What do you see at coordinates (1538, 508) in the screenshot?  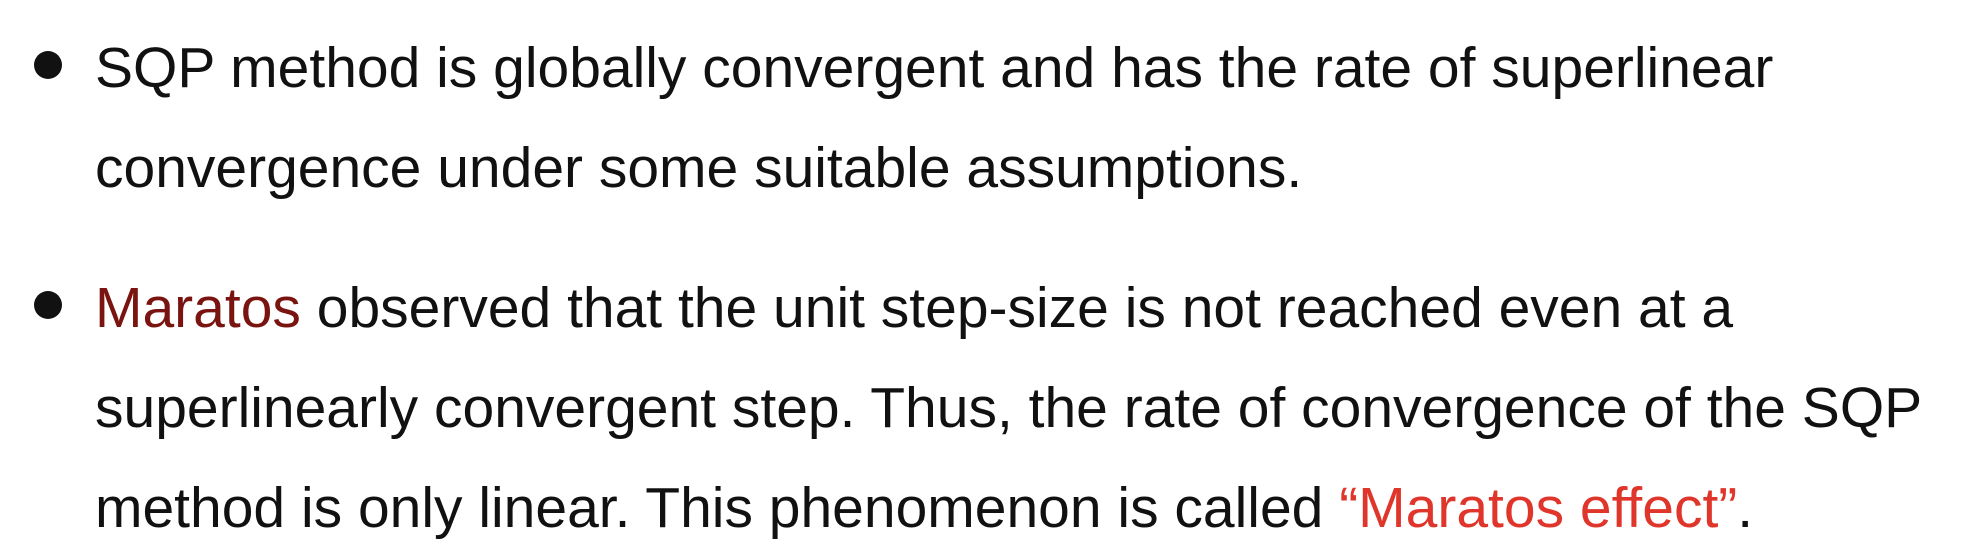 I see `highlighted-term: “Maratos effect”` at bounding box center [1538, 508].